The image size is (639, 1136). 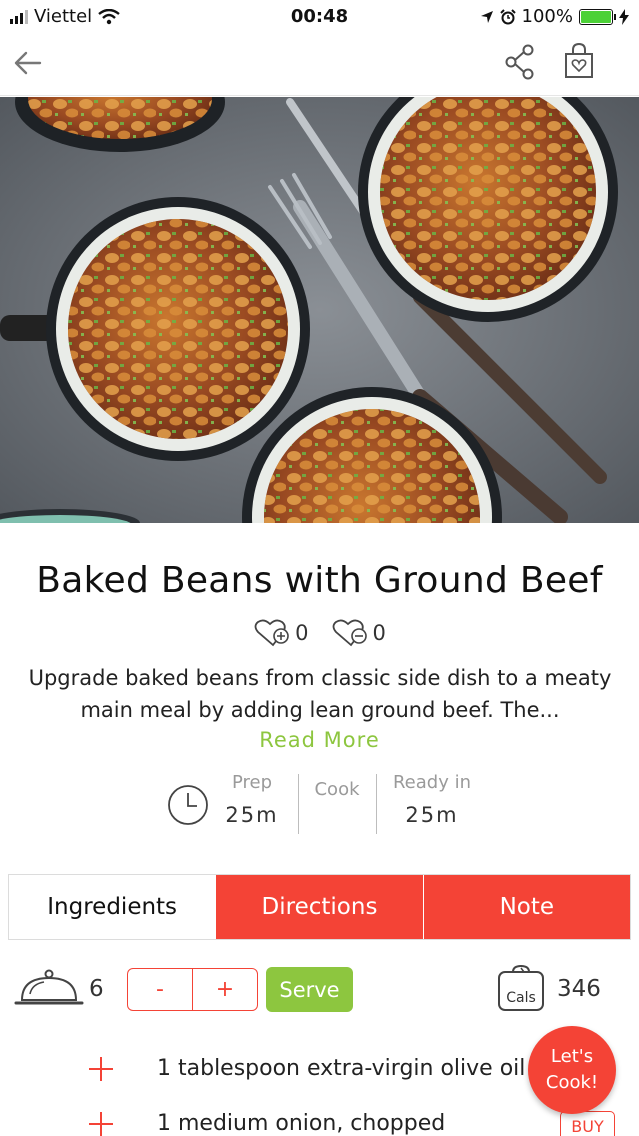 What do you see at coordinates (160, 989) in the screenshot?
I see `decrease-serving-button: -` at bounding box center [160, 989].